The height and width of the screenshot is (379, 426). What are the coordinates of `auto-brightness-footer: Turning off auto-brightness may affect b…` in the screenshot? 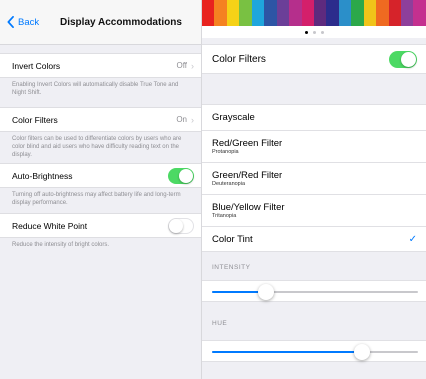 It's located at (96, 199).